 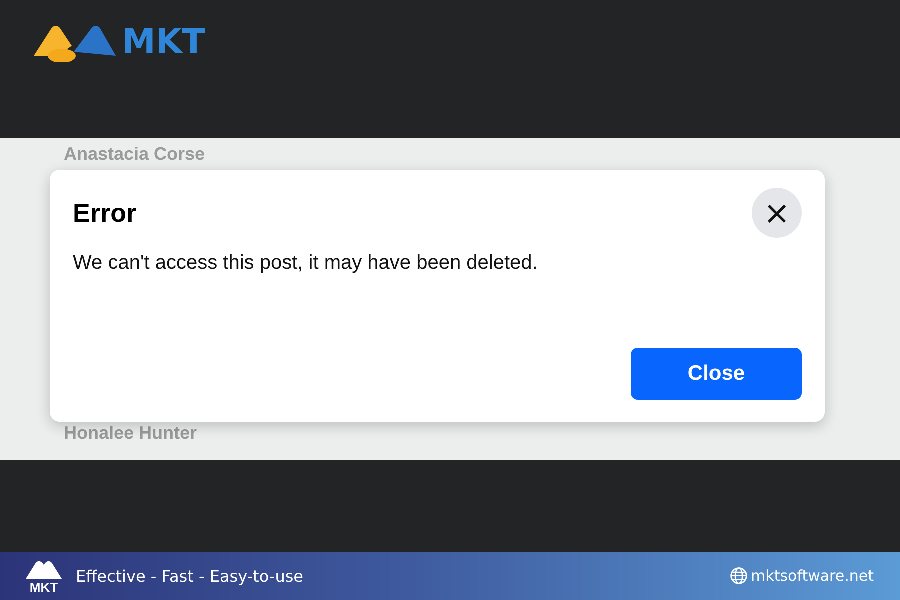 I want to click on background-name: Honalee Hunter, so click(x=131, y=433).